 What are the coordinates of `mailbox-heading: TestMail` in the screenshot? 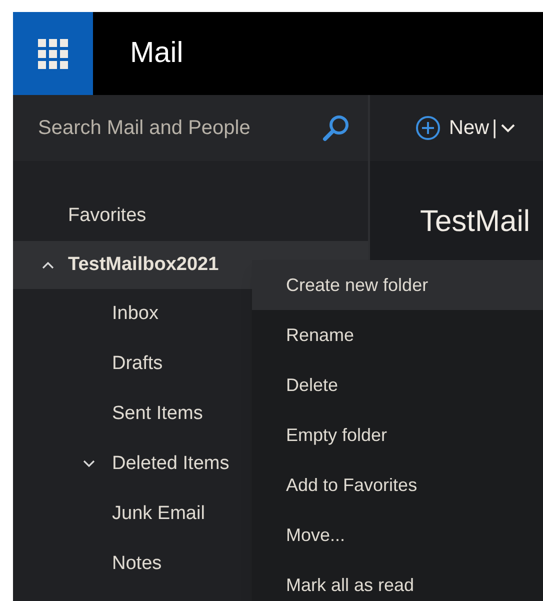 It's located at (475, 222).